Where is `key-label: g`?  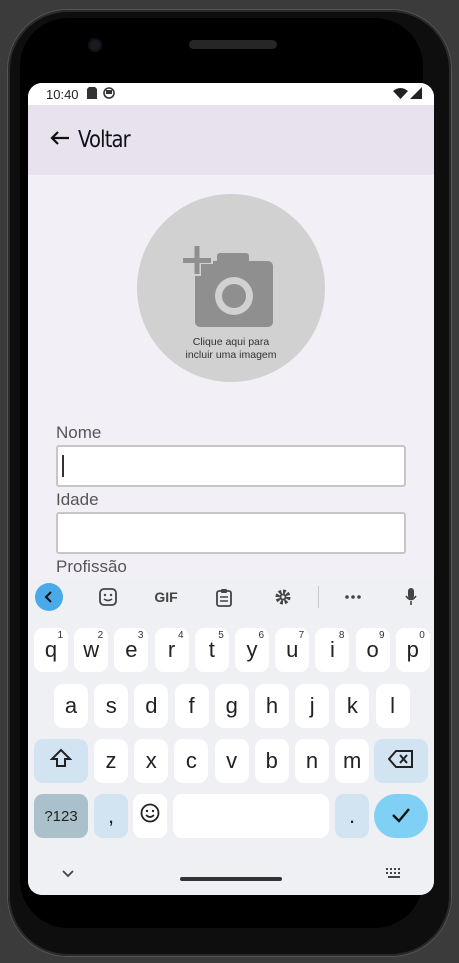 key-label: g is located at coordinates (231, 705).